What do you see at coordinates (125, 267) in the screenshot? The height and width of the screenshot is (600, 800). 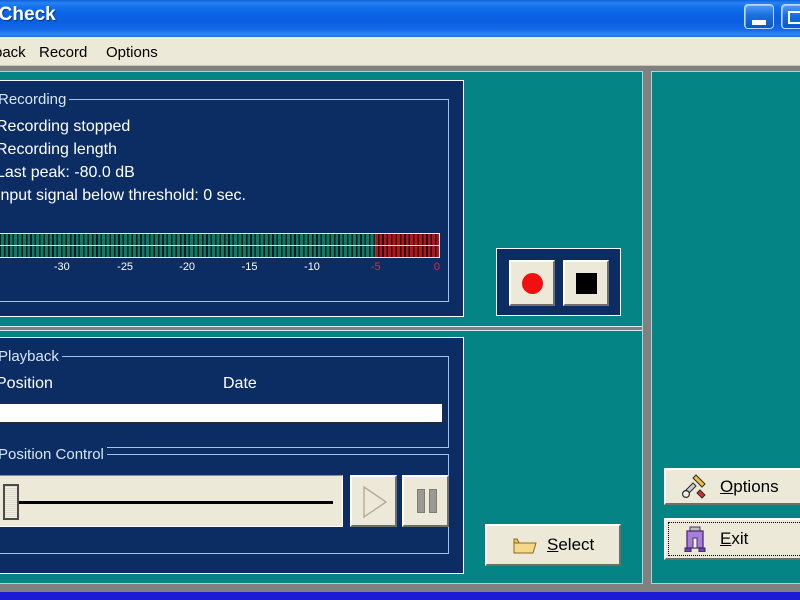 I see `vu-tick-label: -25` at bounding box center [125, 267].